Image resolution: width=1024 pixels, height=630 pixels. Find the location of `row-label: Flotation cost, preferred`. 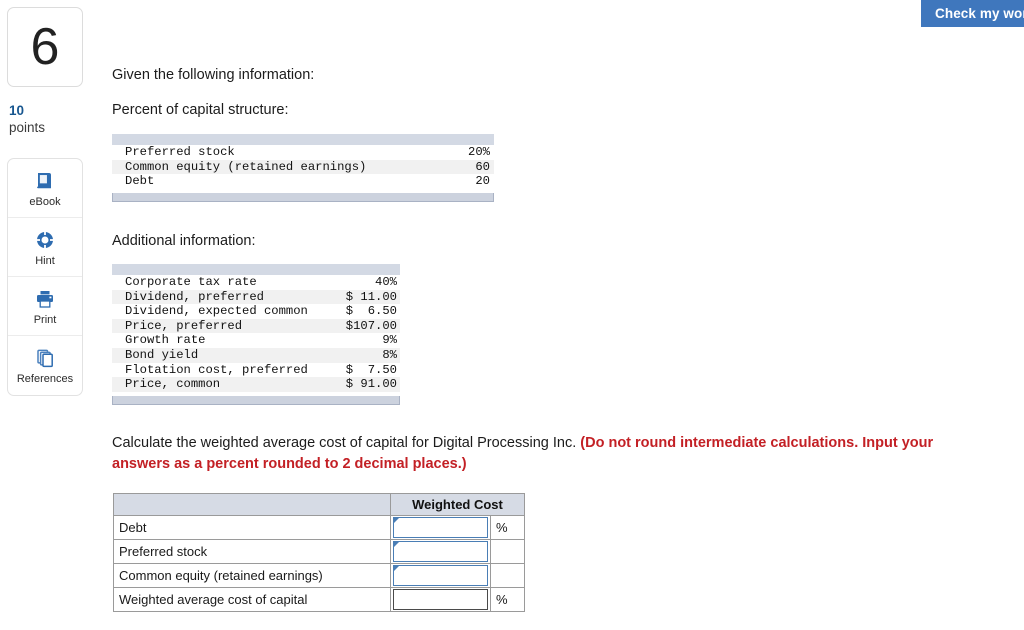

row-label: Flotation cost, preferred is located at coordinates (216, 369).